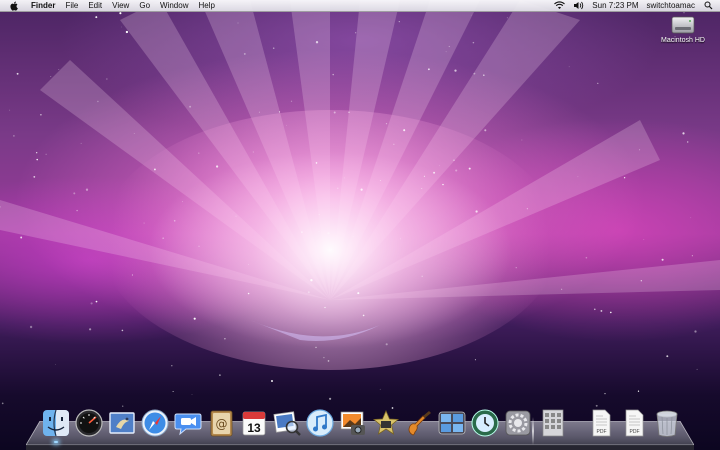 The width and height of the screenshot is (720, 450). What do you see at coordinates (553, 423) in the screenshot?
I see `dock-applications-stack` at bounding box center [553, 423].